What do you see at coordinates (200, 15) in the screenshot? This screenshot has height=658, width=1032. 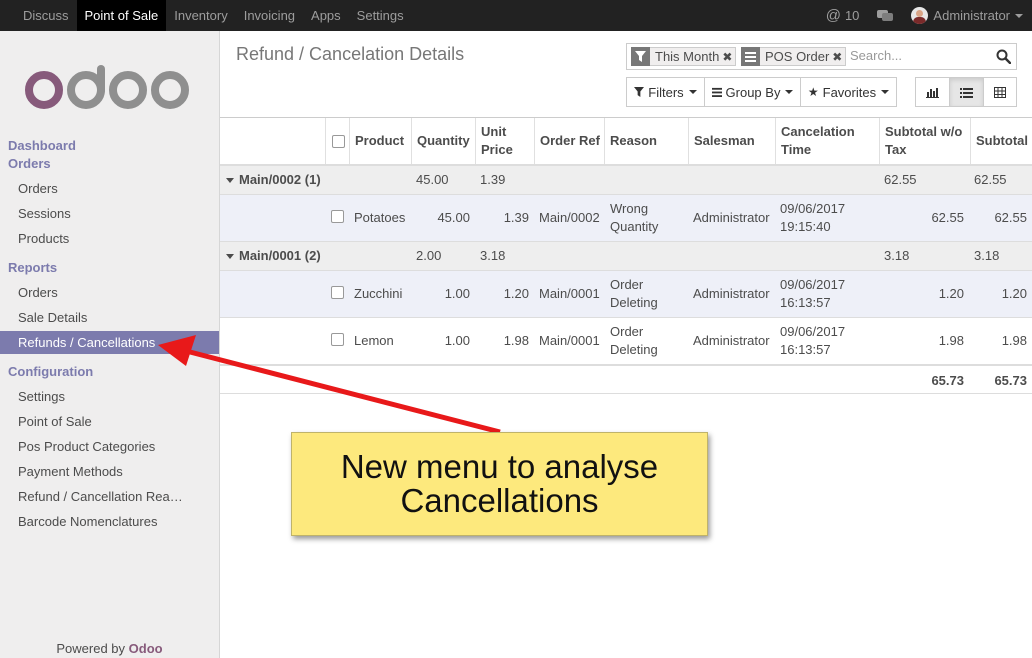 I see `menu-inventory: Inventory` at bounding box center [200, 15].